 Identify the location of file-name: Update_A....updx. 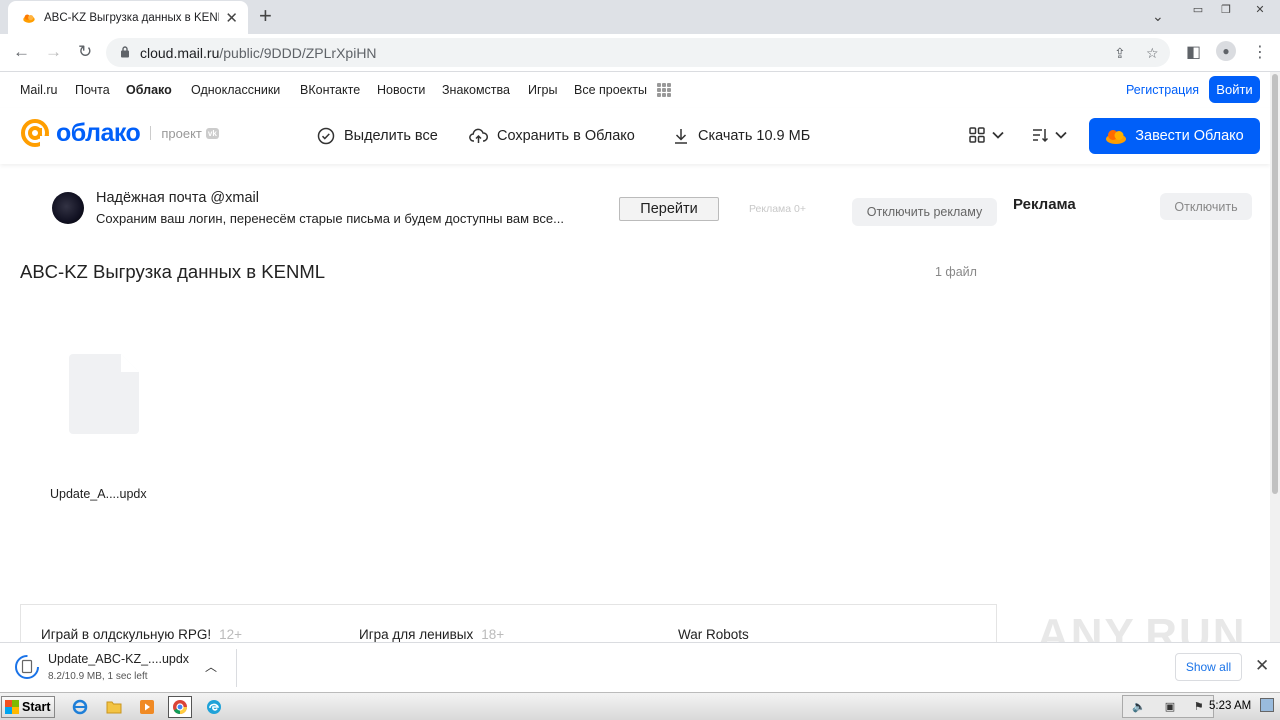
(98, 494).